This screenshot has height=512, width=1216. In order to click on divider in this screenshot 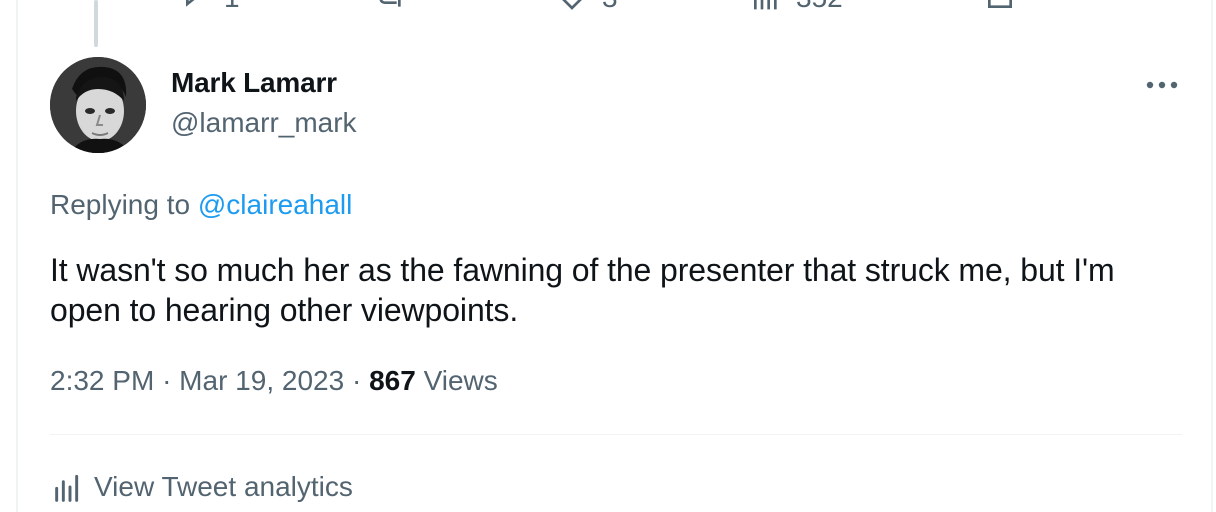, I will do `click(616, 434)`.